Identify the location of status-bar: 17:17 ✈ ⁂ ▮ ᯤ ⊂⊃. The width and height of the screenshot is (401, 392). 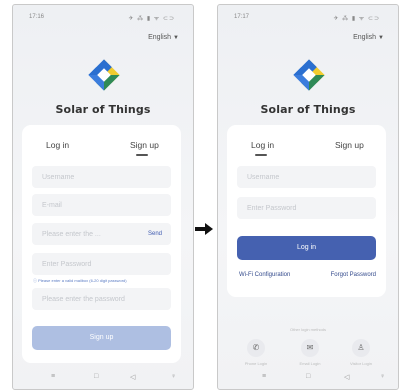
(308, 16).